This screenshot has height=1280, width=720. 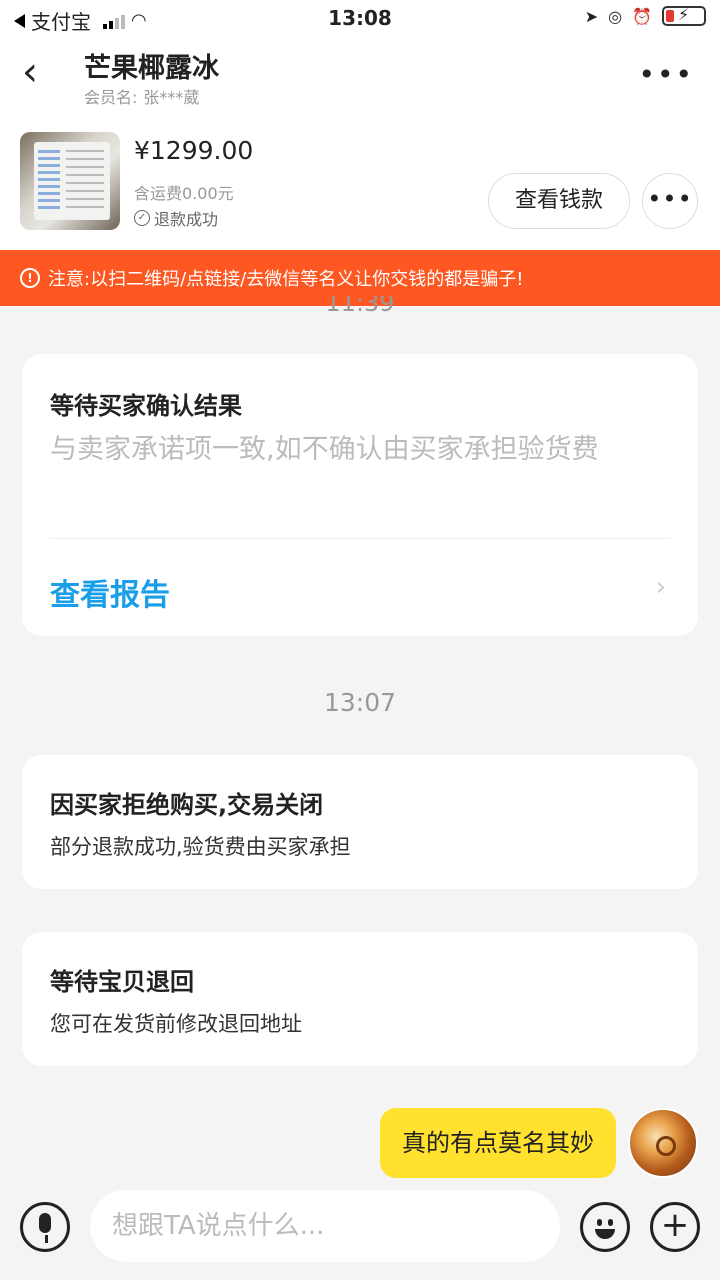 I want to click on card-title: 等待宝贝退回, so click(x=122, y=982).